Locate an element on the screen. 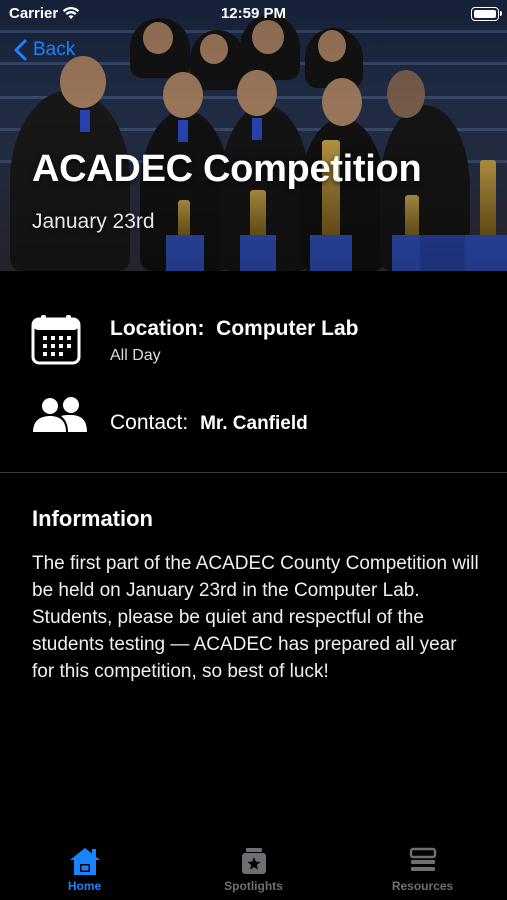 The height and width of the screenshot is (900, 507). tab-spotlights: Spotlights is located at coordinates (253, 870).